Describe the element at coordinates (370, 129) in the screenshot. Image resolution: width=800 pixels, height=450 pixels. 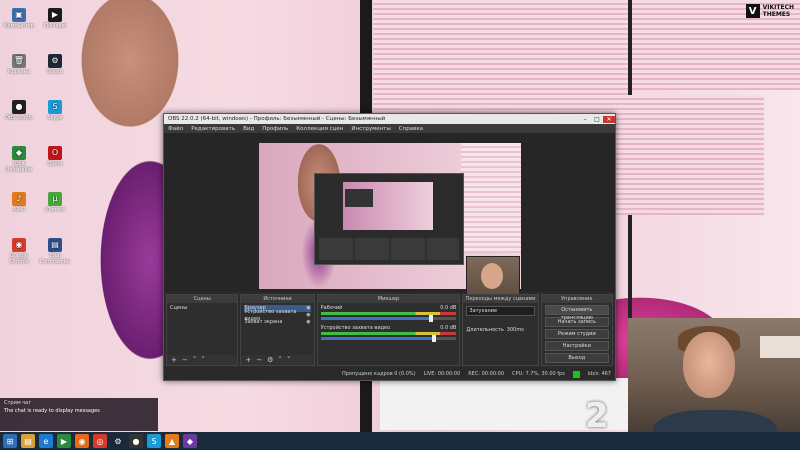
I see `menu-tools: Инструменты` at that location.